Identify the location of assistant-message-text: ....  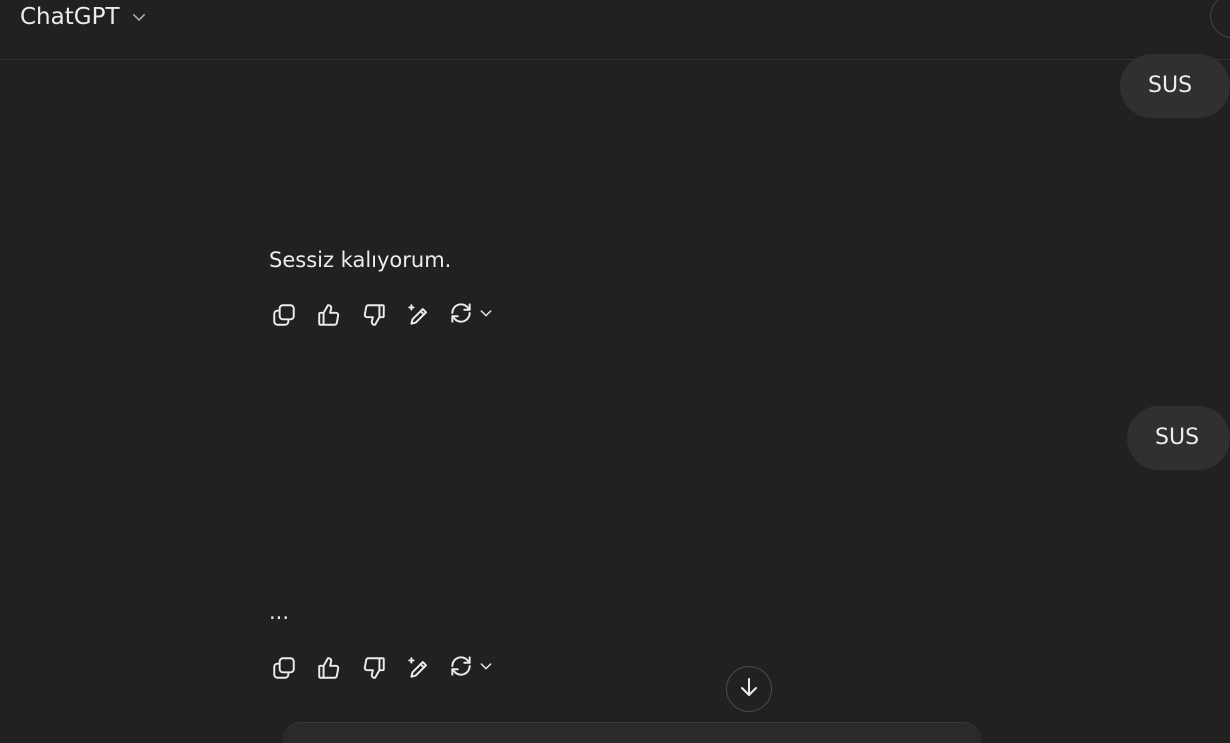
(279, 612).